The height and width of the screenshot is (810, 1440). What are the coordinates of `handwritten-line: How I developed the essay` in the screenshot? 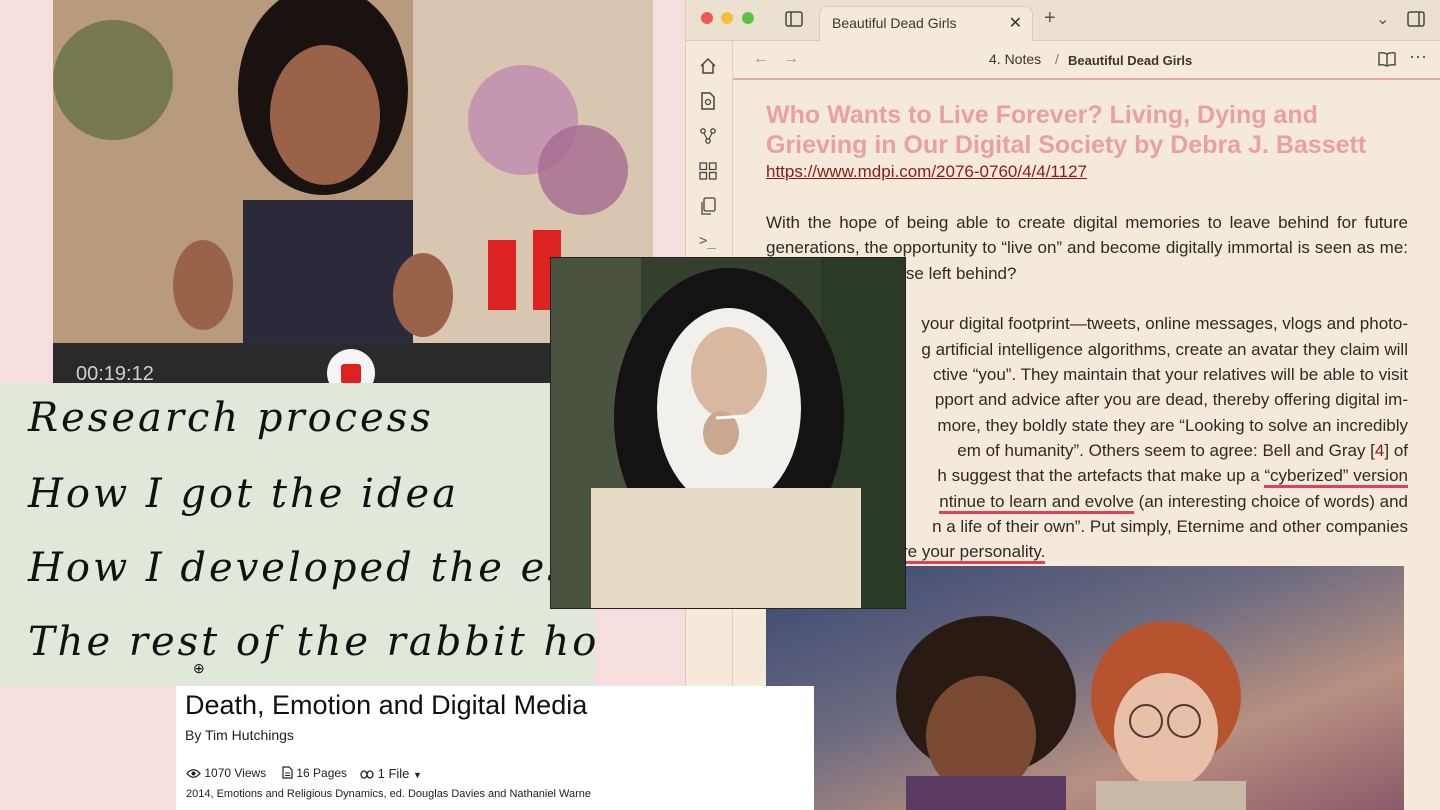 It's located at (311, 568).